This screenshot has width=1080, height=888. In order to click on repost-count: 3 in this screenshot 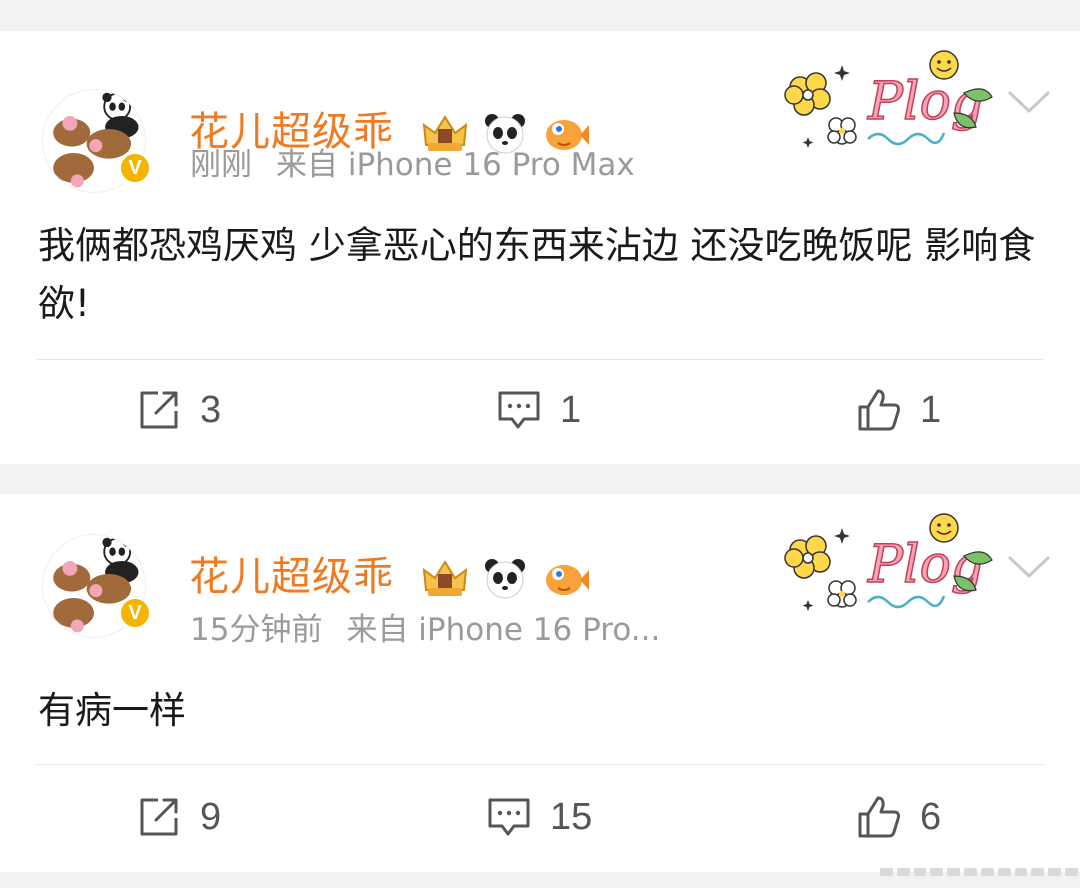, I will do `click(211, 409)`.